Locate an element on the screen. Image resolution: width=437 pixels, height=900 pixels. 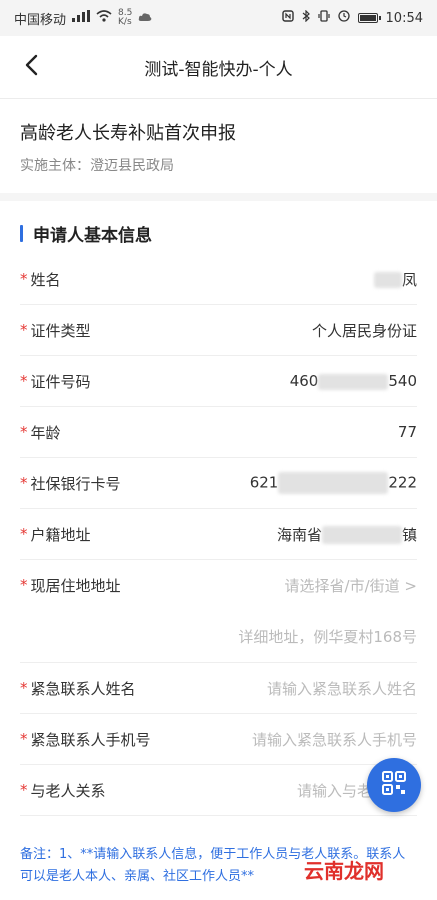
signal-icon is located at coordinates (81, 18).